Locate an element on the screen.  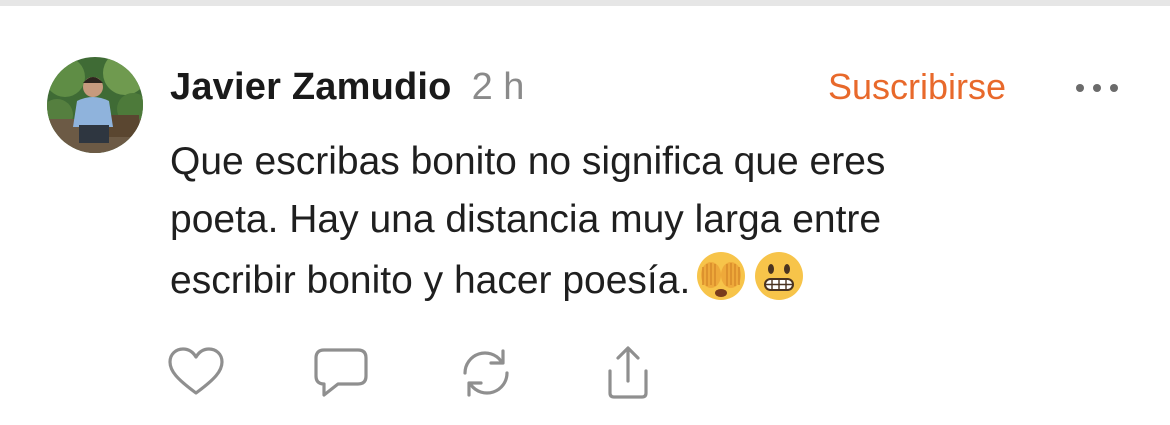
author-name: Javier Zamudio is located at coordinates (311, 87).